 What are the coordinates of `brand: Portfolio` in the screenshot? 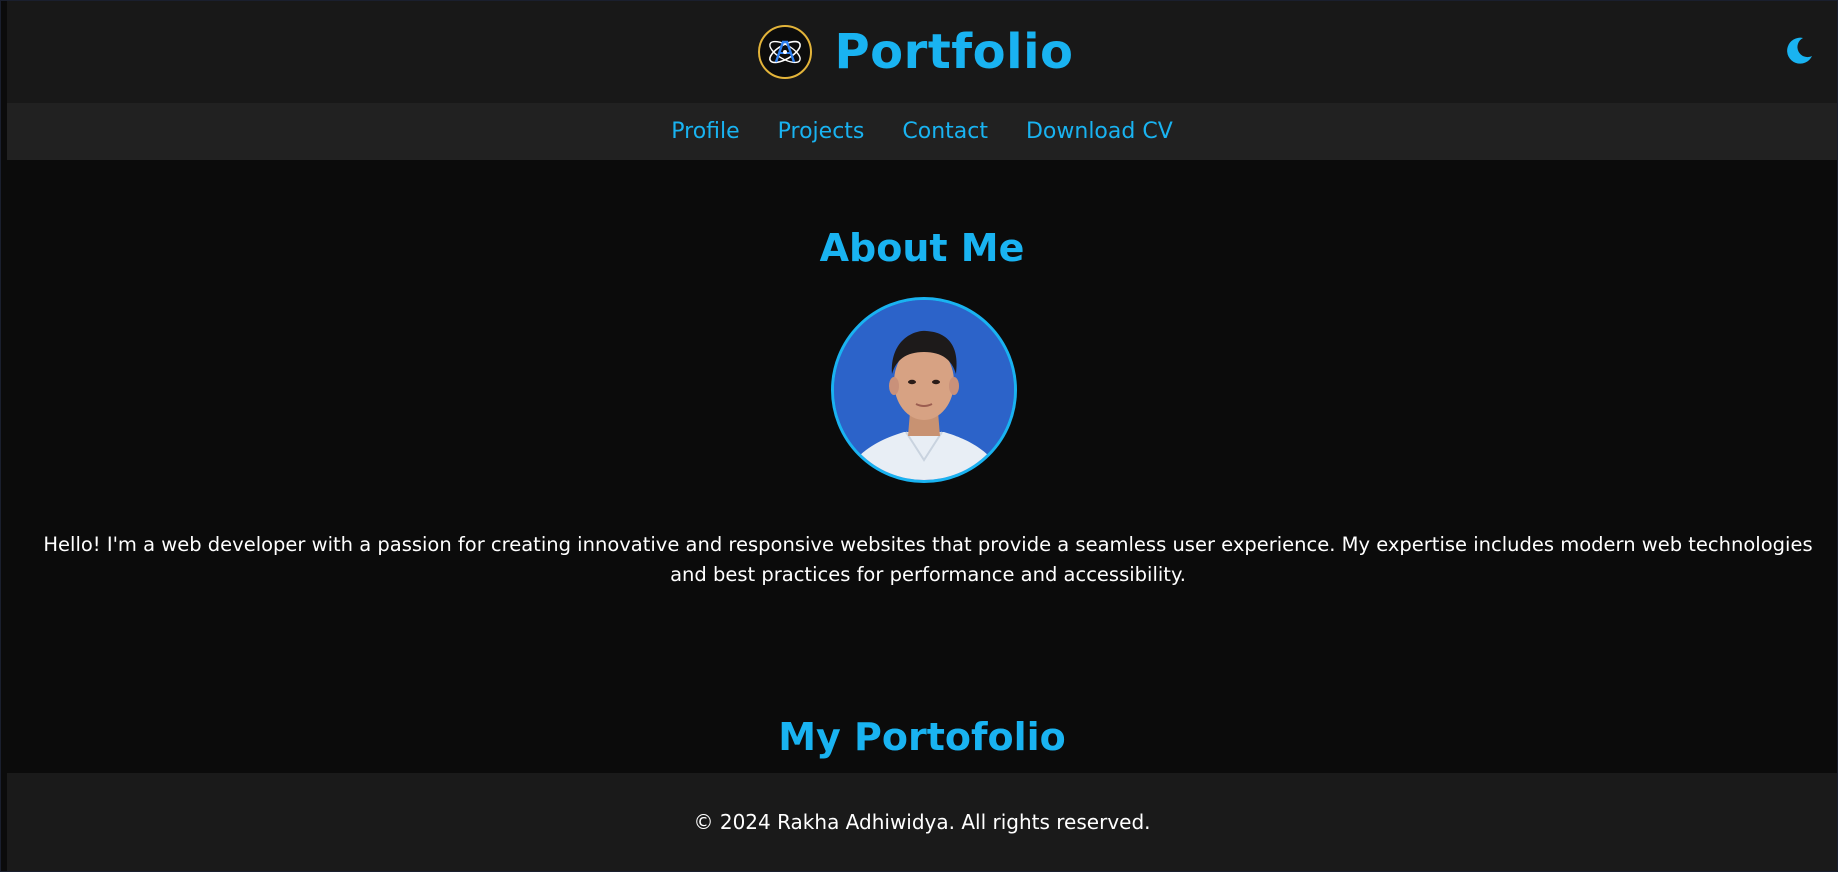 It's located at (915, 52).